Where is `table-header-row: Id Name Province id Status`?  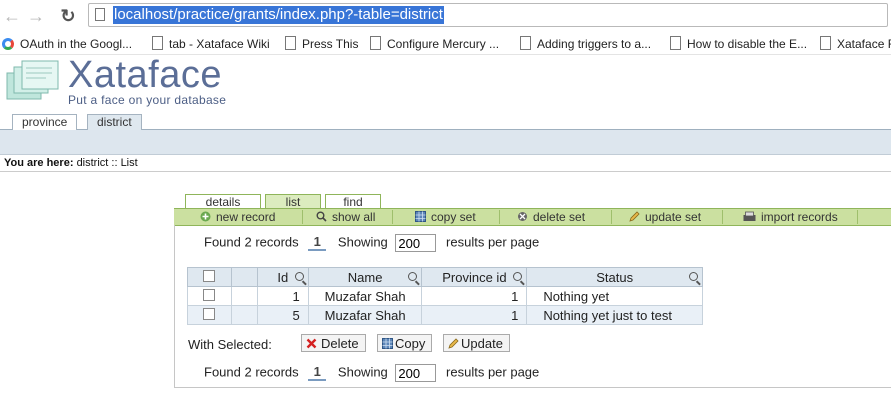
table-header-row: Id Name Province id Status is located at coordinates (445, 277).